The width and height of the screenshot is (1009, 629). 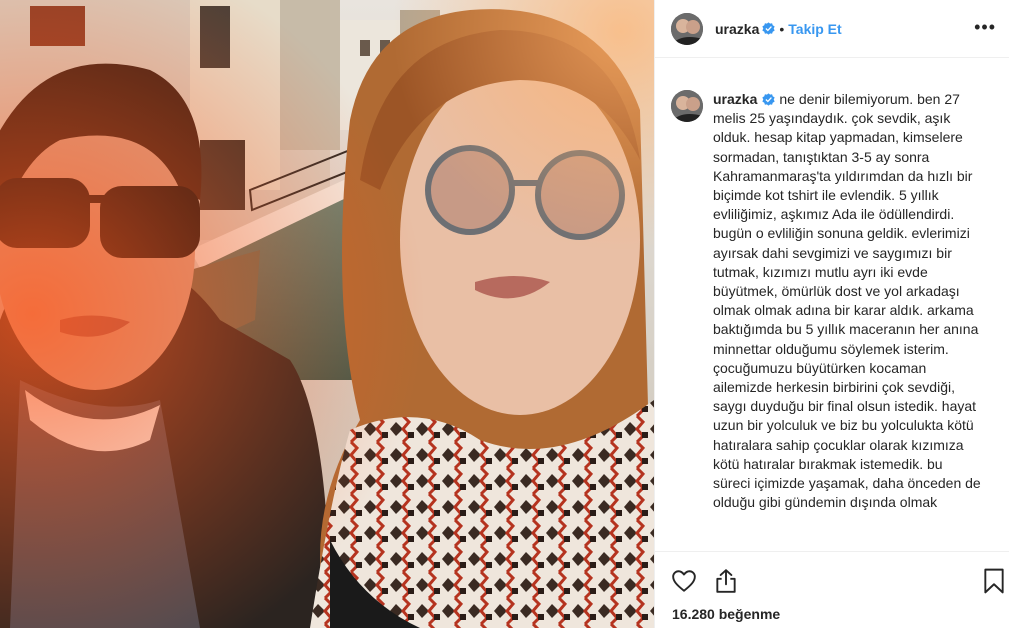 I want to click on action-bar: 16.280 beğenme, so click(x=832, y=590).